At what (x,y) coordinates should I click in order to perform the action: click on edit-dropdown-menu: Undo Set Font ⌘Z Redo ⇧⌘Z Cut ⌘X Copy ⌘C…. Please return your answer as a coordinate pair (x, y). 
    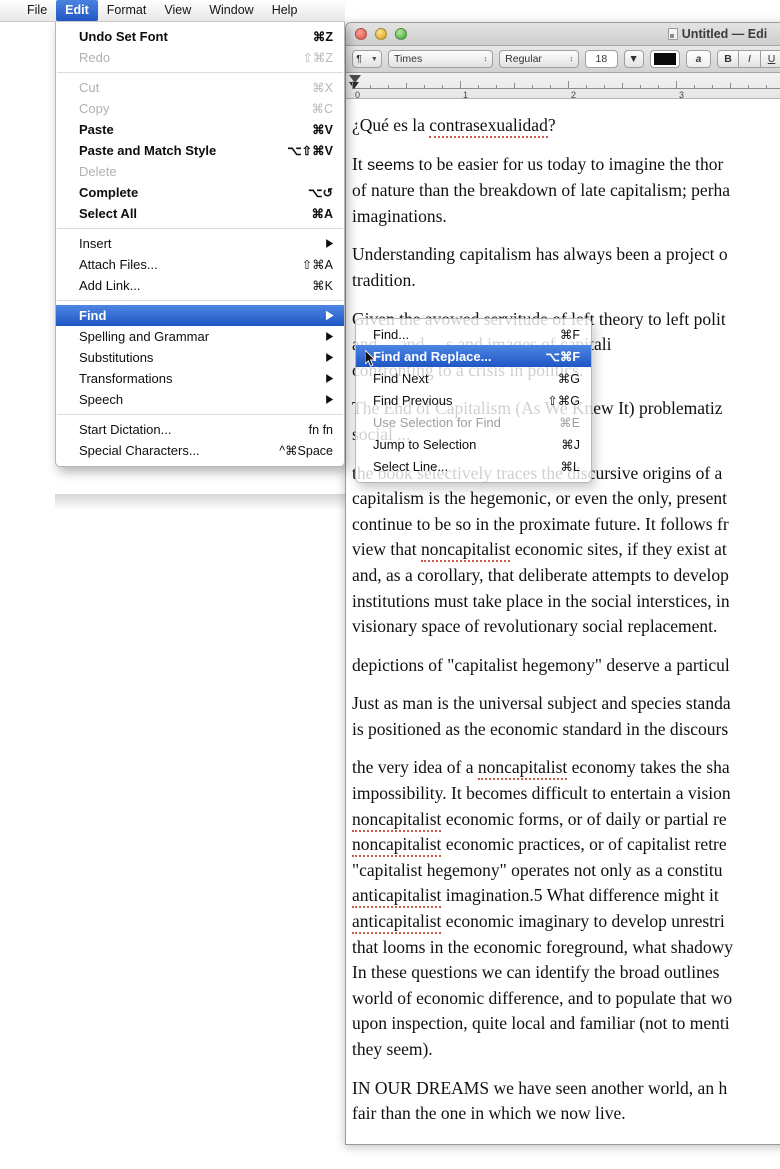
    Looking at the image, I should click on (200, 244).